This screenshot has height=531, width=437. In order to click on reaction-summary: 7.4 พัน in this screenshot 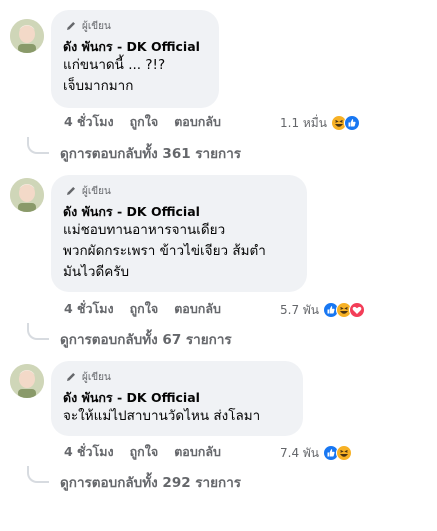, I will do `click(316, 453)`.